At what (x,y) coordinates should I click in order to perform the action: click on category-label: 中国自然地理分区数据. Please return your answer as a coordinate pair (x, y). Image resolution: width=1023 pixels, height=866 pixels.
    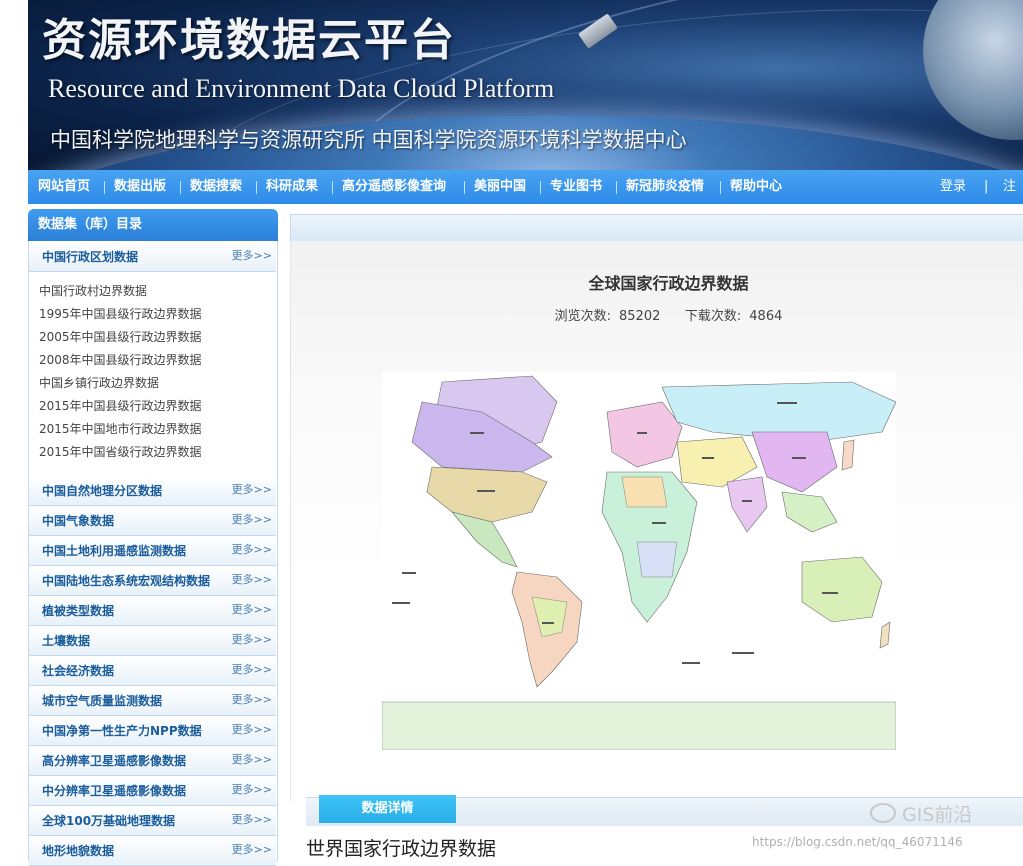
    Looking at the image, I should click on (102, 491).